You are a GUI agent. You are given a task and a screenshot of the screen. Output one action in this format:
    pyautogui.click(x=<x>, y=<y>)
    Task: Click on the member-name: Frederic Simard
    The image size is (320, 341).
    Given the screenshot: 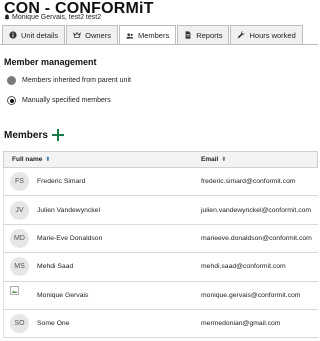 What is the action you would take?
    pyautogui.click(x=61, y=182)
    